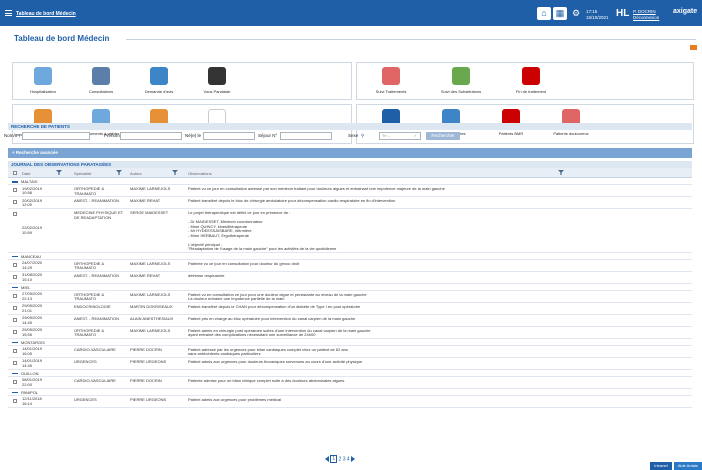  I want to click on prenom-label: Prénom, so click(112, 135).